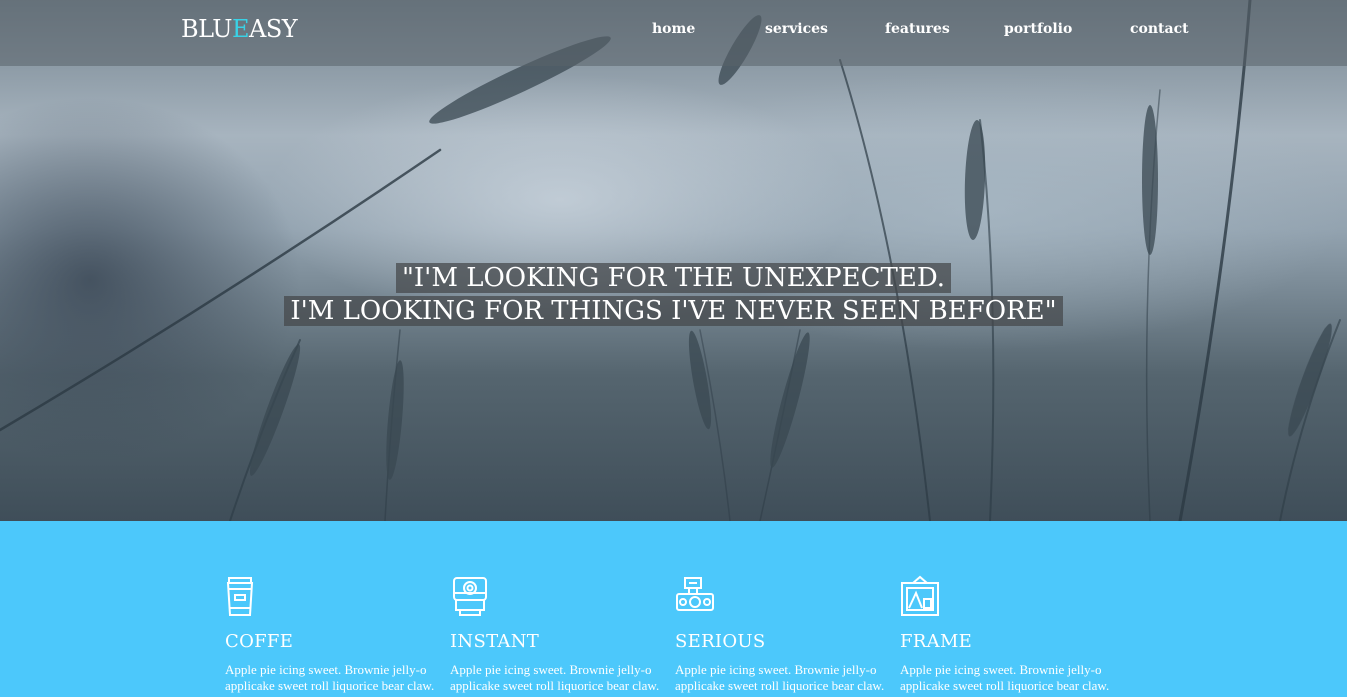 The height and width of the screenshot is (697, 1347). I want to click on nav-link-services: services, so click(796, 29).